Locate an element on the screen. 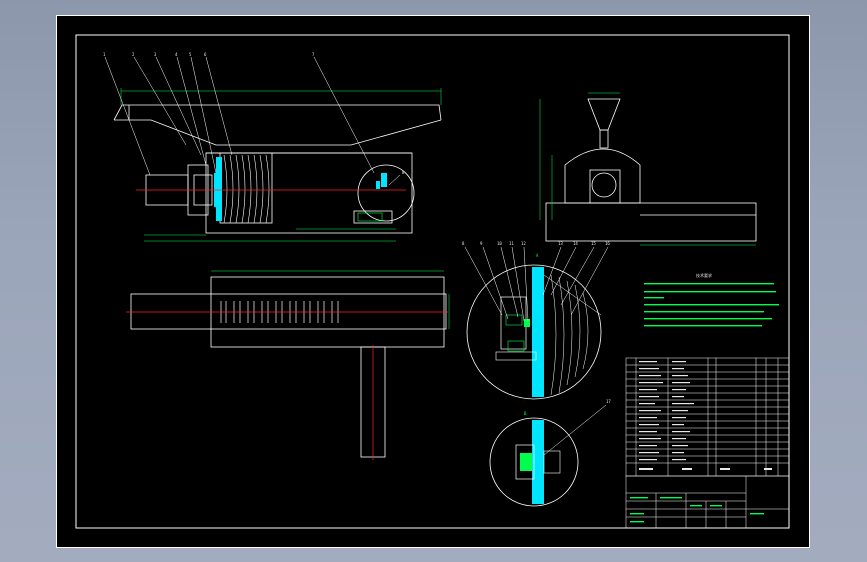 This screenshot has width=867, height=562. balloon-a-11: 11 is located at coordinates (511, 243).